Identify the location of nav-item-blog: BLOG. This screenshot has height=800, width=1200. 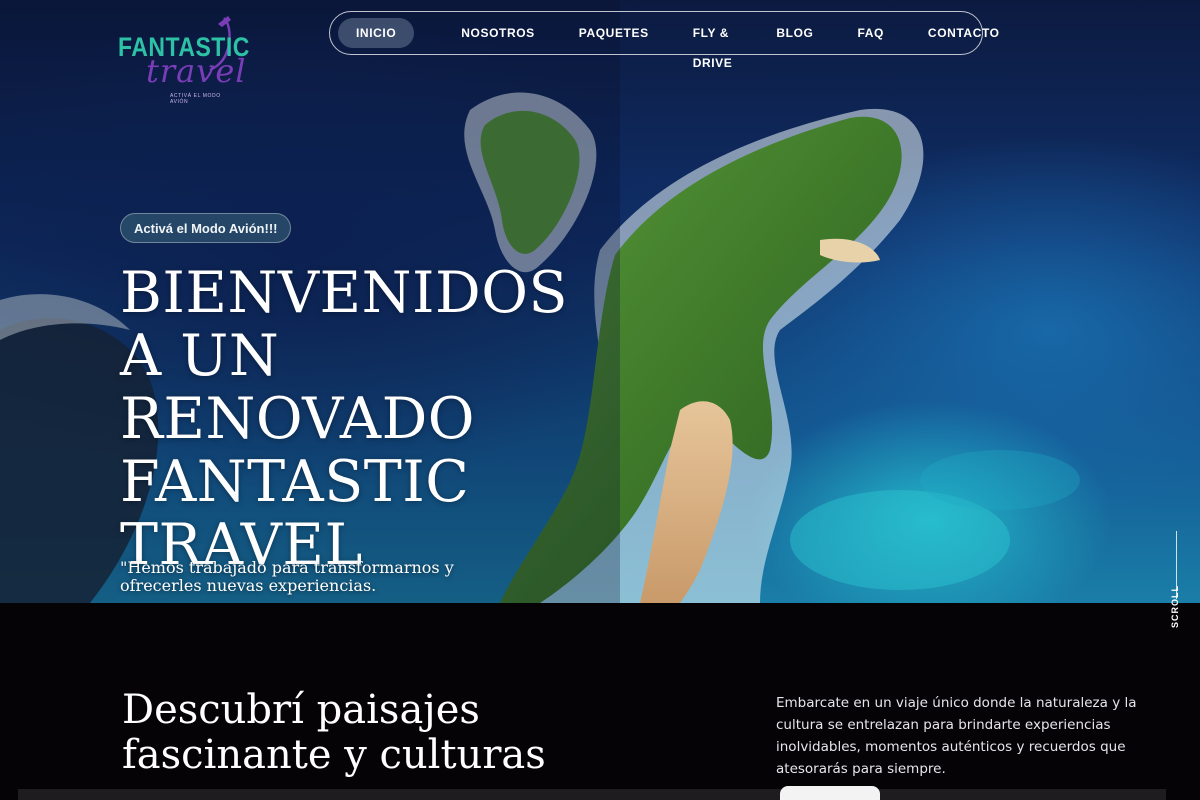
(794, 33).